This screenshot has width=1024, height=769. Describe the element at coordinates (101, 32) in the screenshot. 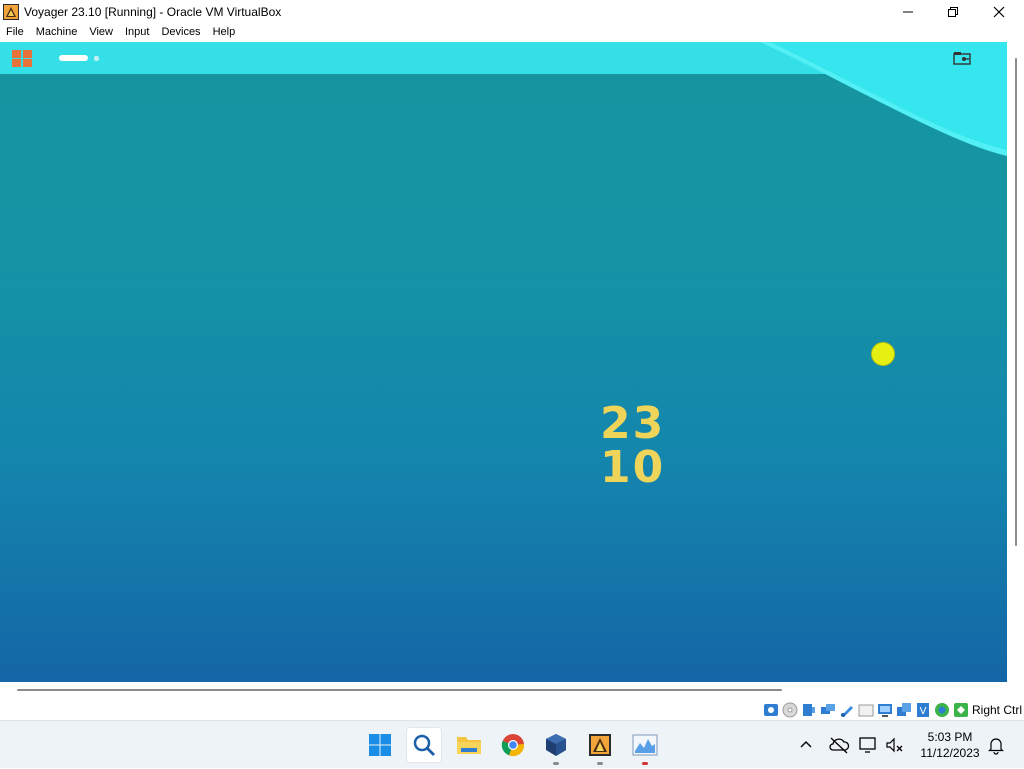

I see `menu-view: View` at that location.